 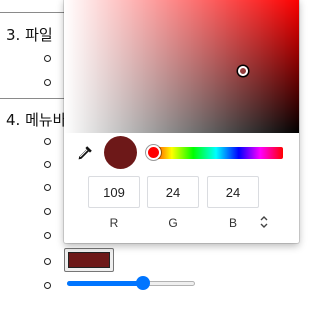 I want to click on sv-cursor, so click(x=243, y=71).